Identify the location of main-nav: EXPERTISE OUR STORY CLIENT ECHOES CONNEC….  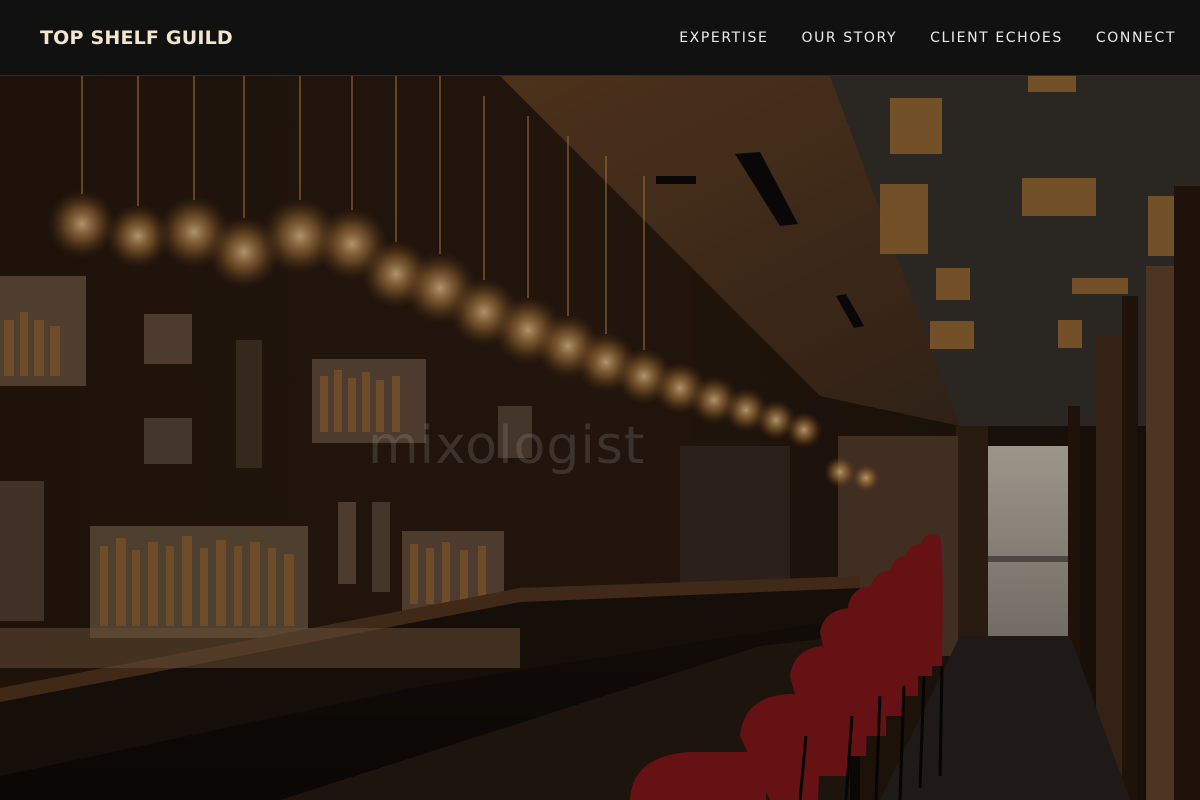
(927, 38).